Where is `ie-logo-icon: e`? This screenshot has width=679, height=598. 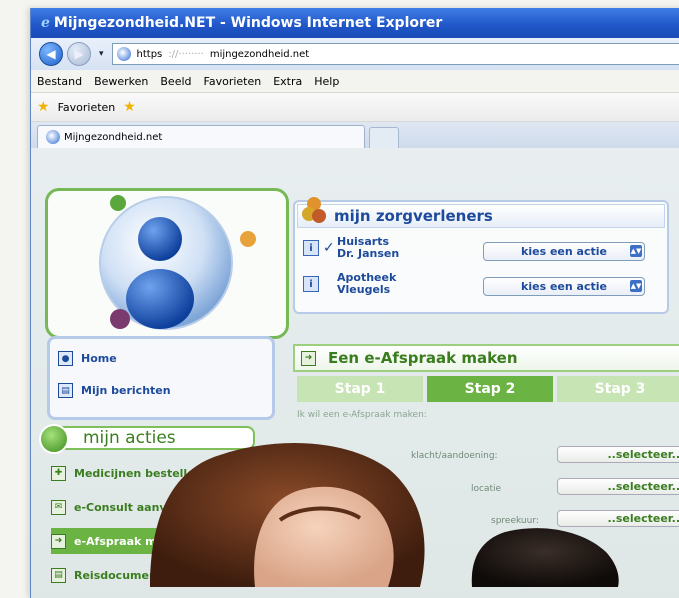 ie-logo-icon: e is located at coordinates (45, 23).